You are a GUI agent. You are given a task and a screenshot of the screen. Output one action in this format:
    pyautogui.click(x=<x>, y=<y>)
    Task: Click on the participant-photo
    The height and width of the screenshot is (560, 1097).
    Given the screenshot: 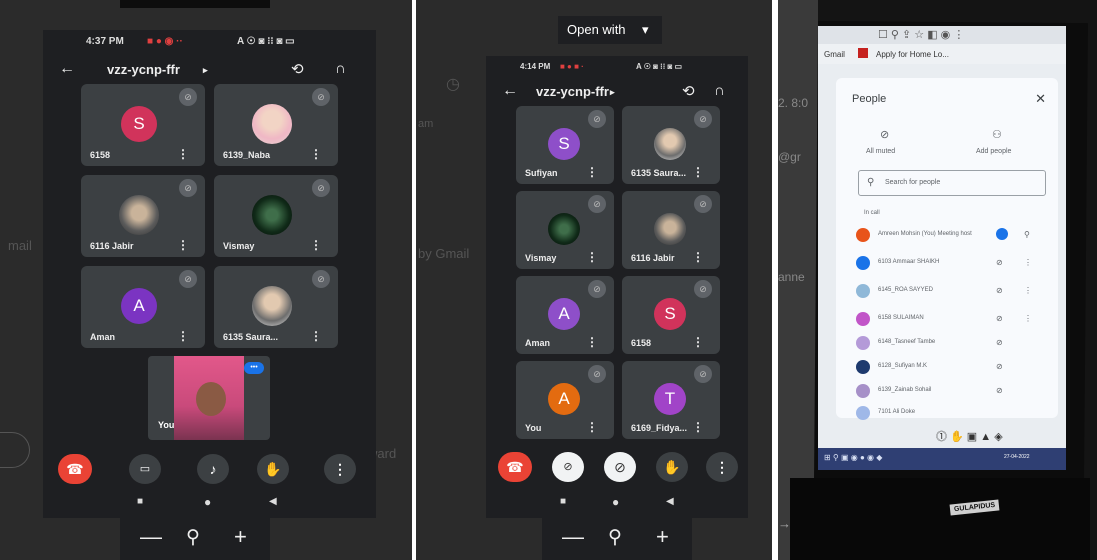 What is the action you would take?
    pyautogui.click(x=670, y=229)
    